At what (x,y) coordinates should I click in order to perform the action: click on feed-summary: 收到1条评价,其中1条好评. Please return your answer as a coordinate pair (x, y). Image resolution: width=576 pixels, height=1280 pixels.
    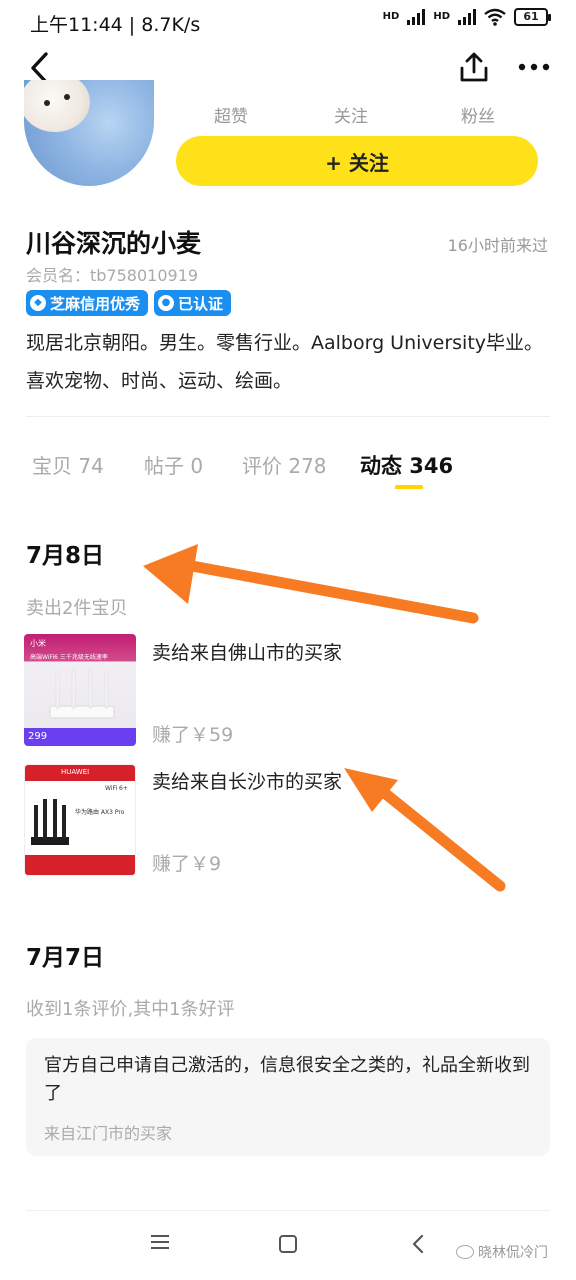
    Looking at the image, I should click on (130, 1009).